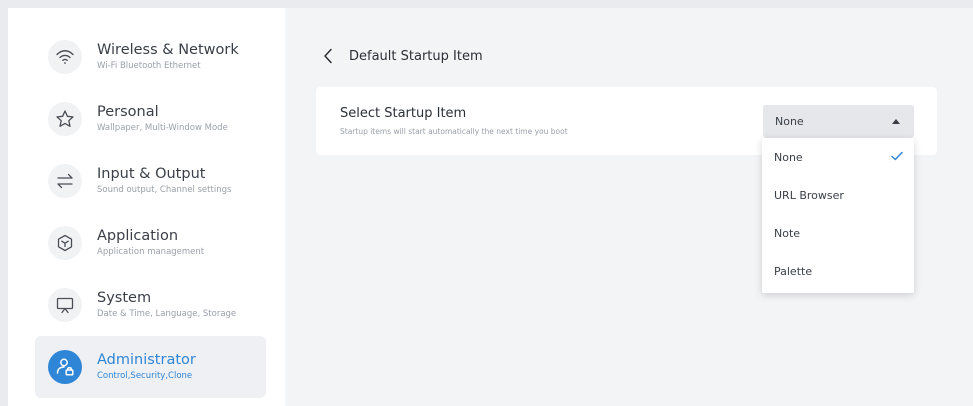 The image size is (973, 406). What do you see at coordinates (151, 174) in the screenshot?
I see `sidebar-item-title: Input & Output` at bounding box center [151, 174].